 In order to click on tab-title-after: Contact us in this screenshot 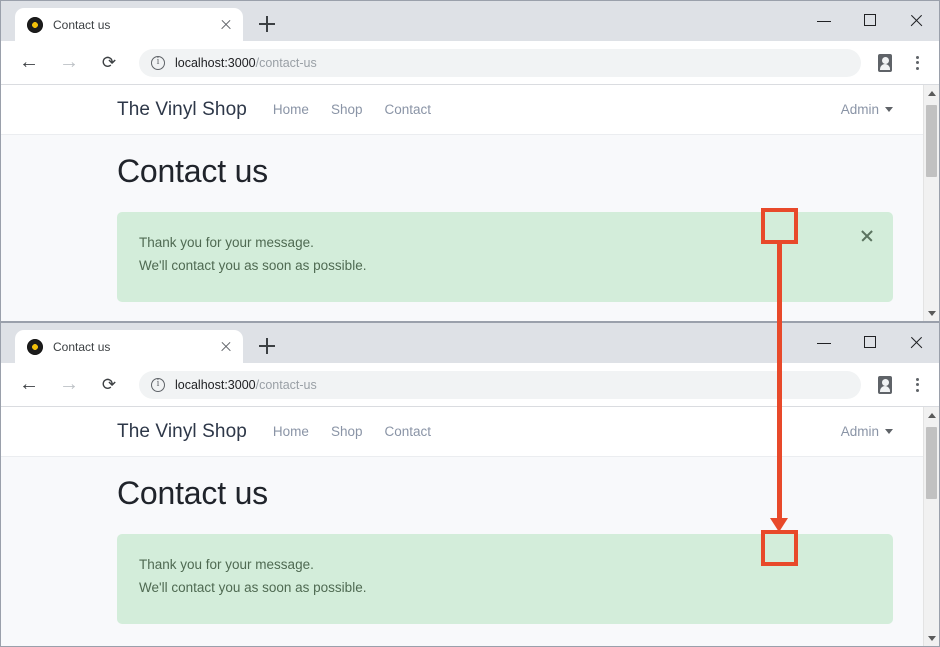, I will do `click(82, 346)`.